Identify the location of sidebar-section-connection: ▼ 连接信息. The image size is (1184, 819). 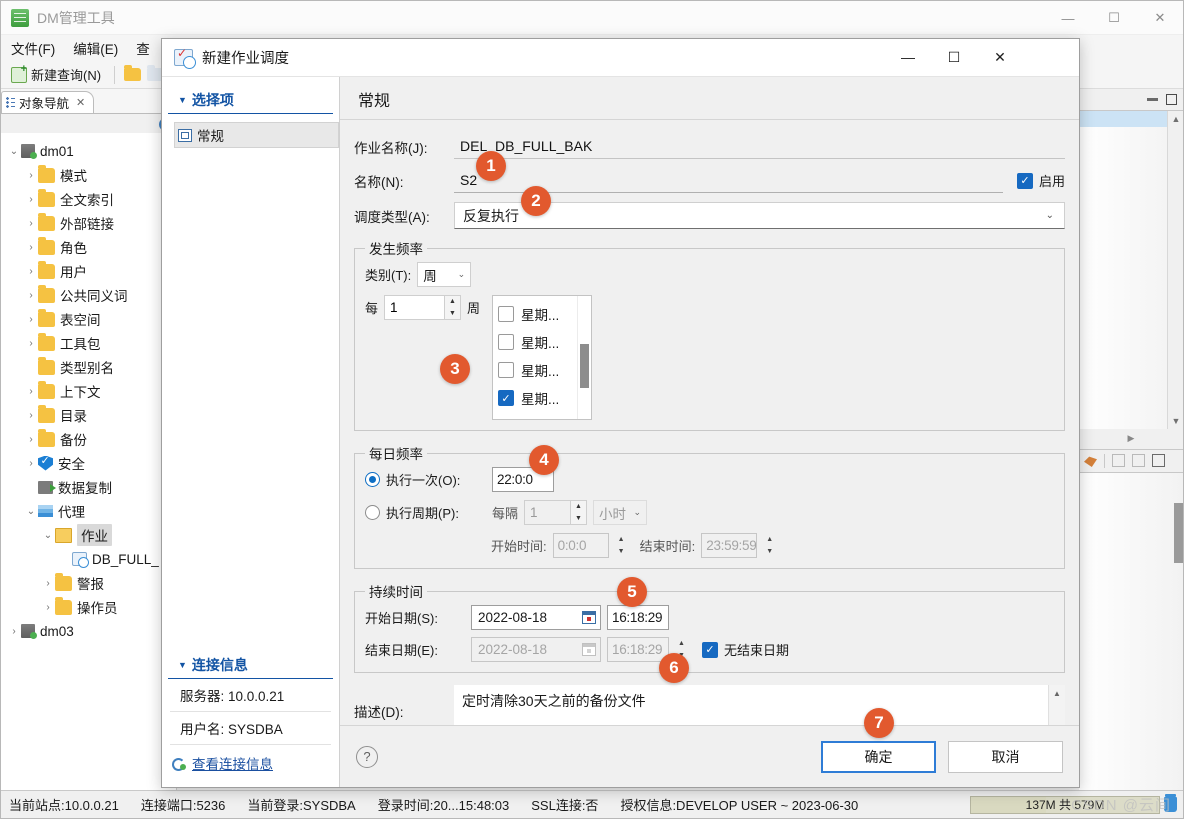
(250, 665).